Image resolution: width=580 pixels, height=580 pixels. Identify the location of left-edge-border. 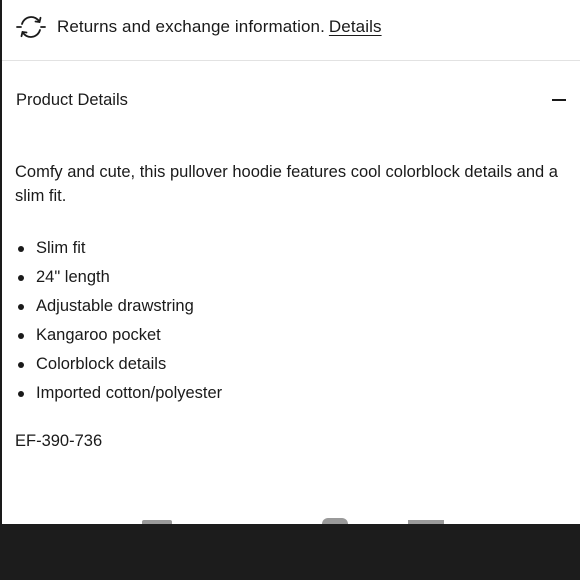
(1, 262).